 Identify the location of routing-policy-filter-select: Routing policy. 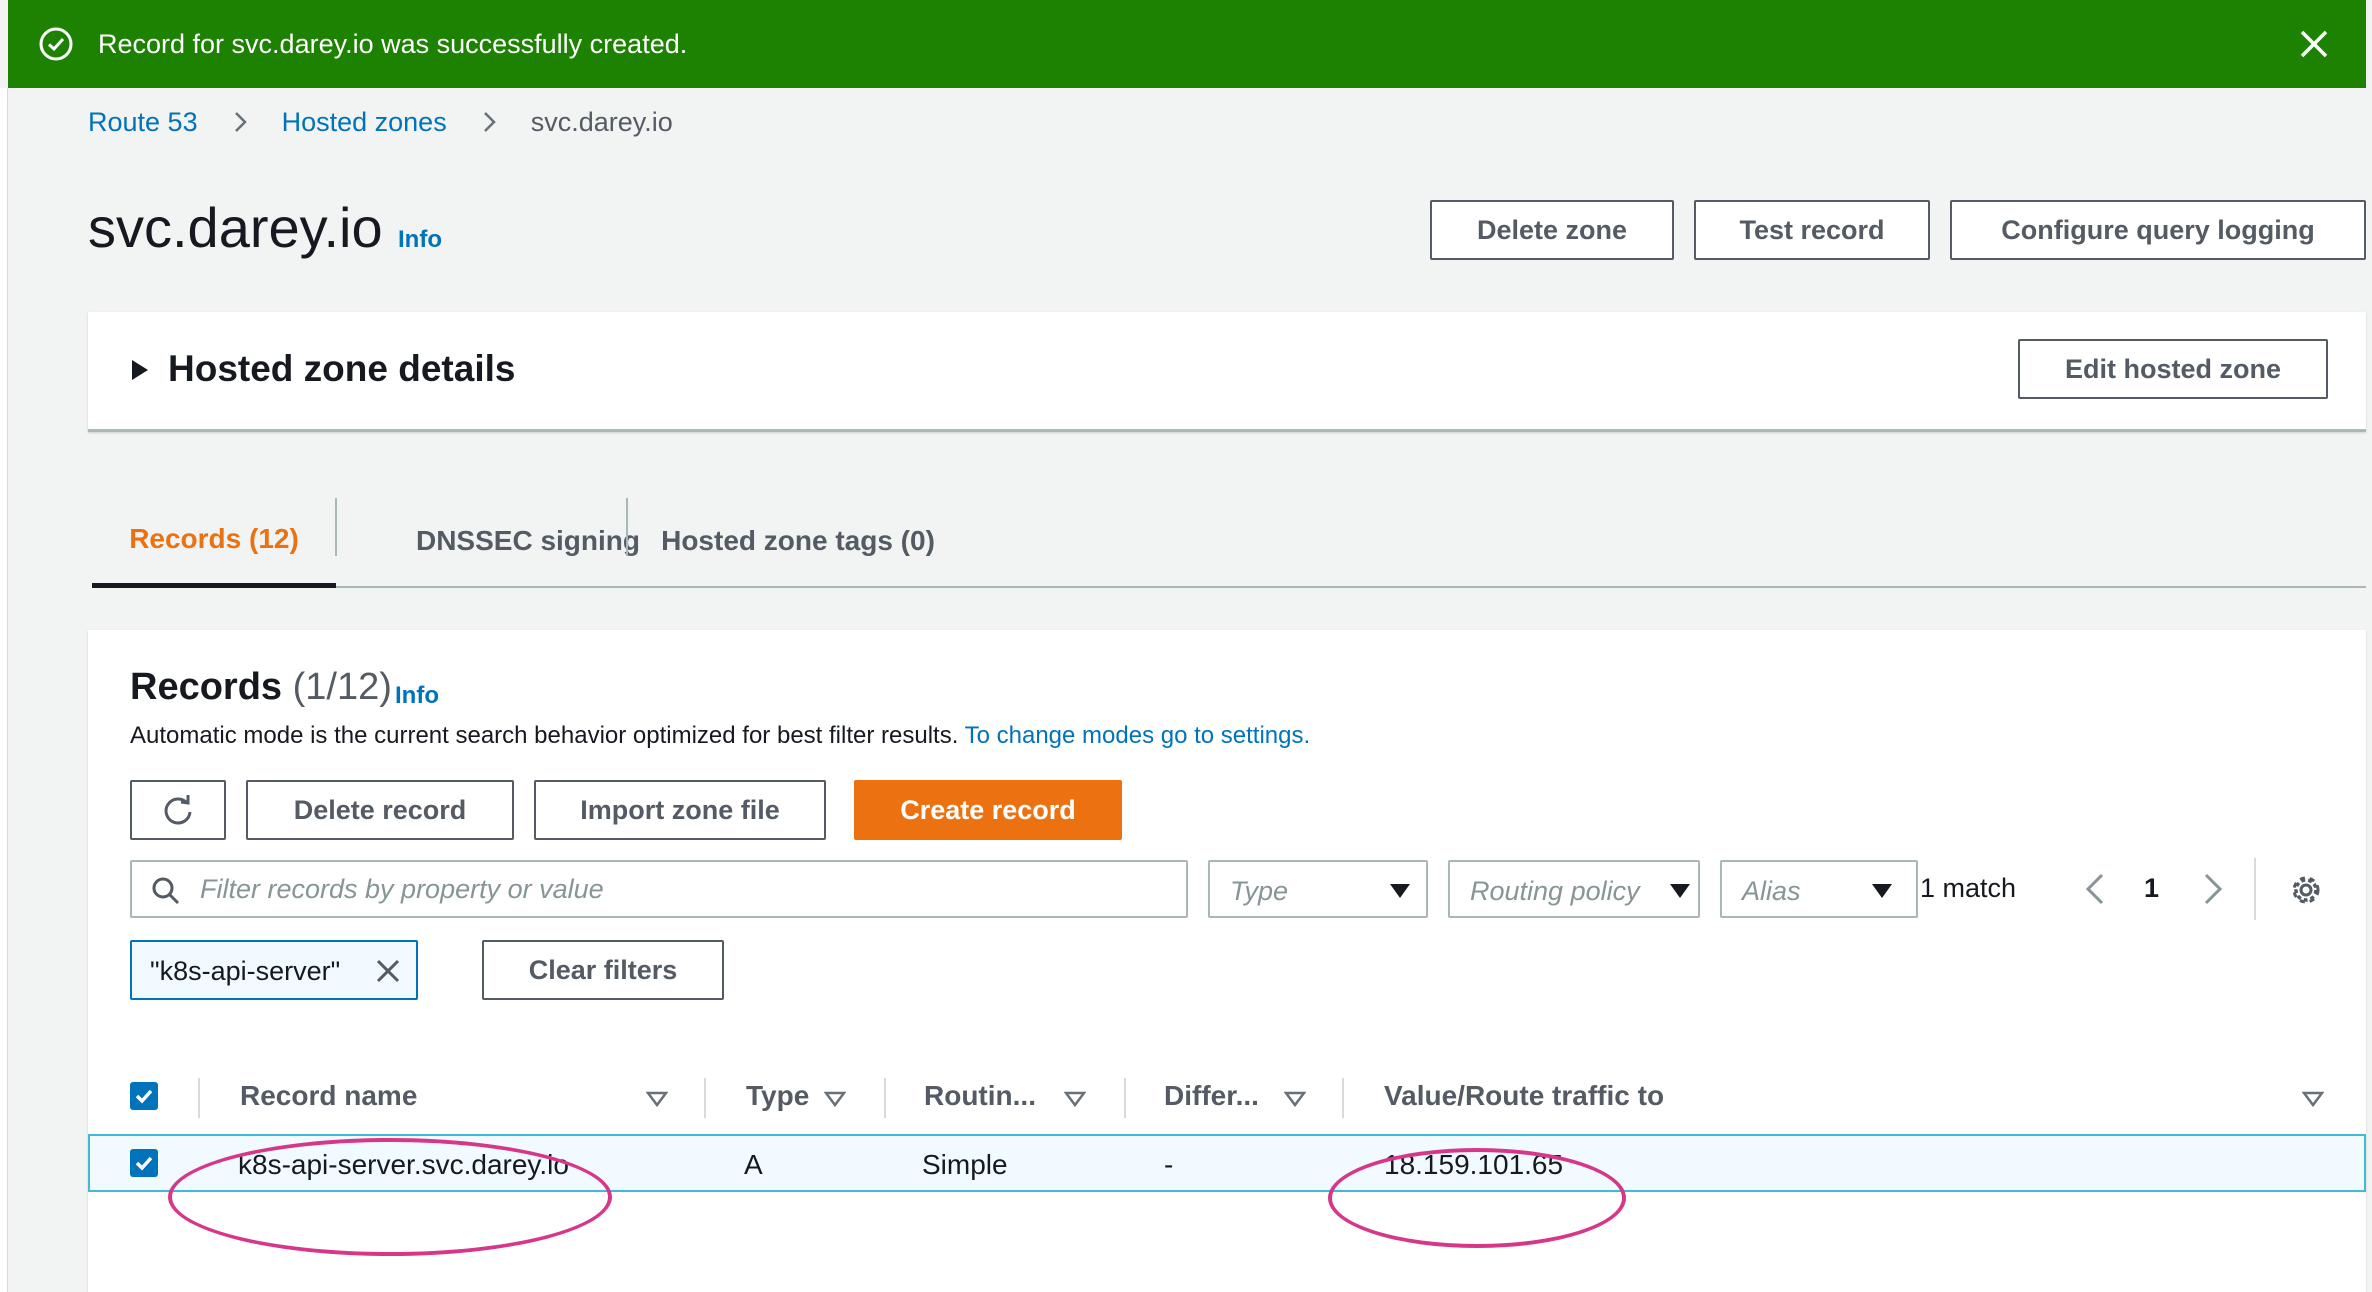
(1574, 889).